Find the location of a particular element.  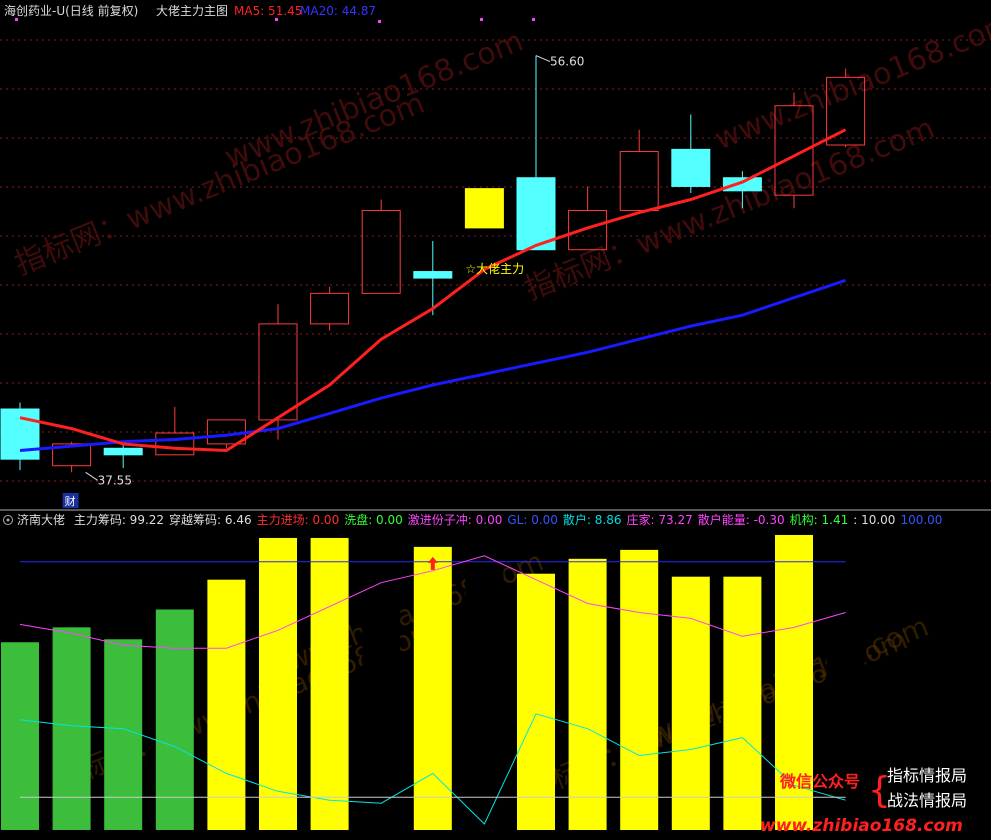

stock-title: 海创药业-U(日线 前复权) is located at coordinates (71, 10).